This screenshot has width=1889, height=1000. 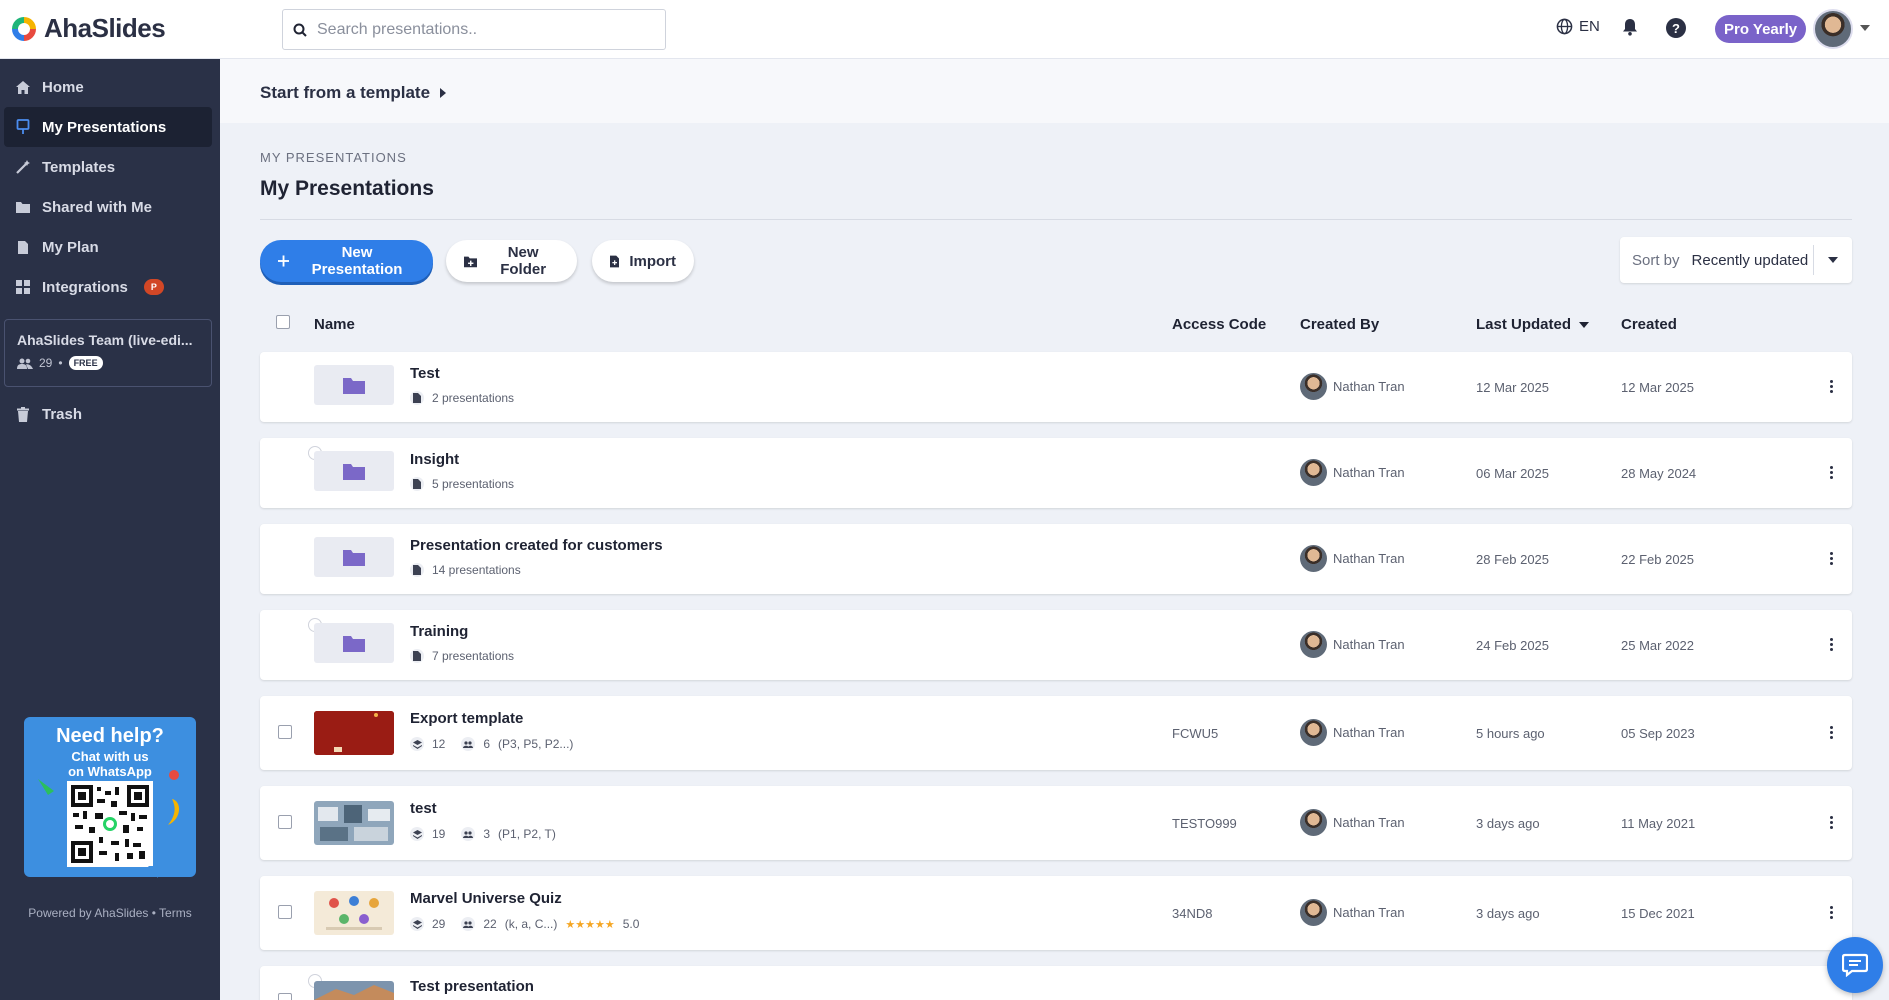 I want to click on plan-badge: Pro Yearly, so click(x=1761, y=29).